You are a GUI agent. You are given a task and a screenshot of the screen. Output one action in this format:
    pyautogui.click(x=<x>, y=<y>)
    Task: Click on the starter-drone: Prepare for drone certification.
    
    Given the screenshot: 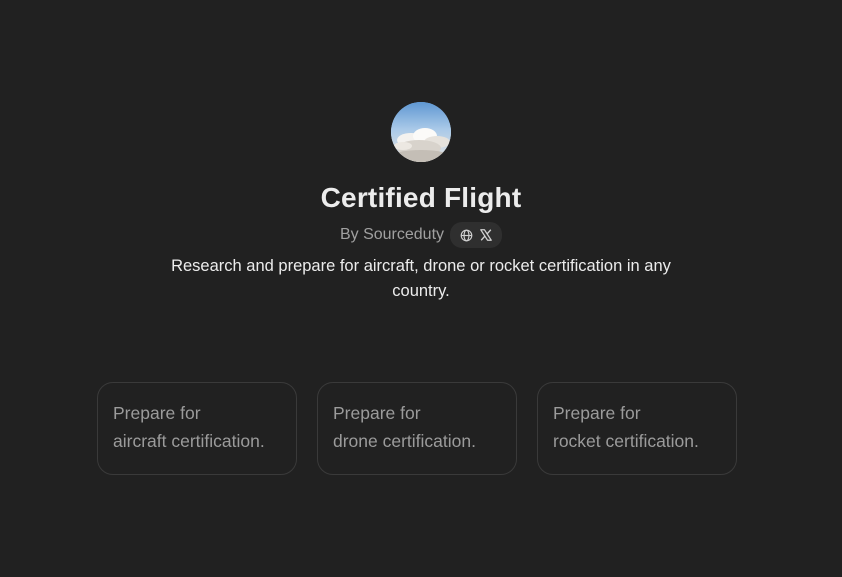 What is the action you would take?
    pyautogui.click(x=417, y=428)
    